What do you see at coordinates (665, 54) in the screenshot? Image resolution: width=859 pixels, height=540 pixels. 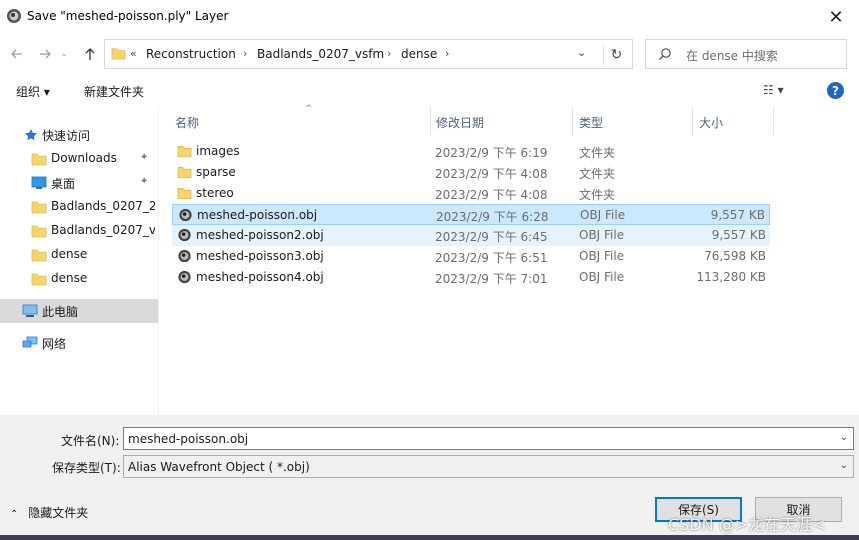 I see `search-icon` at bounding box center [665, 54].